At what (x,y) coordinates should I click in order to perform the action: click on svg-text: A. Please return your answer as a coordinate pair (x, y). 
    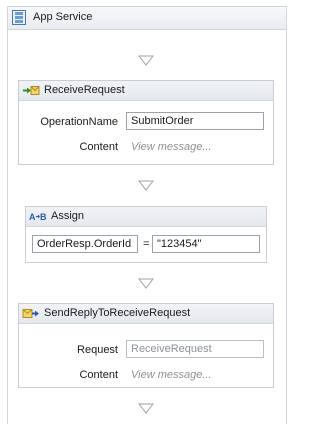
    Looking at the image, I should click on (32, 217).